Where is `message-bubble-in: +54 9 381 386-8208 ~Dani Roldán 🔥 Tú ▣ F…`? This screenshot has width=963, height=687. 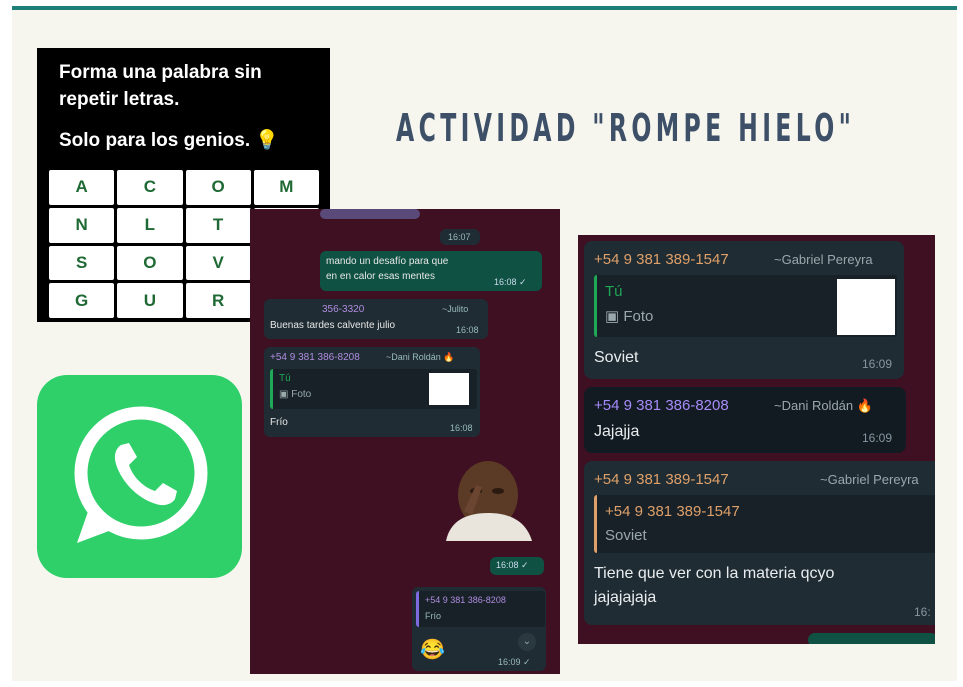 message-bubble-in: +54 9 381 386-8208 ~Dani Roldán 🔥 Tú ▣ F… is located at coordinates (372, 392).